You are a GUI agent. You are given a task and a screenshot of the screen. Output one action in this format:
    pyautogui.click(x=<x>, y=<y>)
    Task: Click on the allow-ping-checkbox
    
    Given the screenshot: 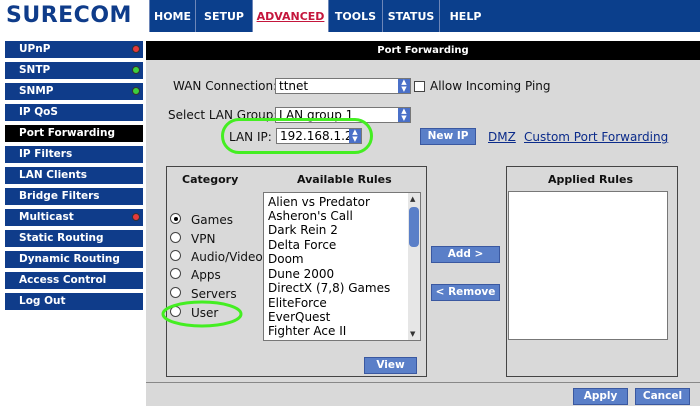 What is the action you would take?
    pyautogui.click(x=419, y=86)
    